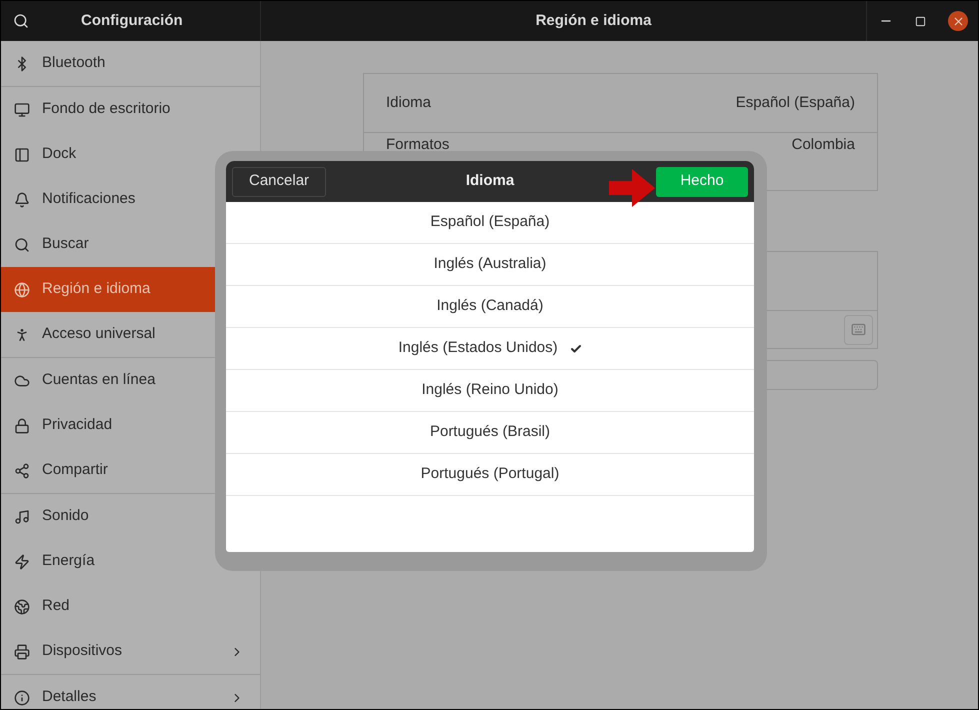  I want to click on sidebar-title: Configuración, so click(132, 20).